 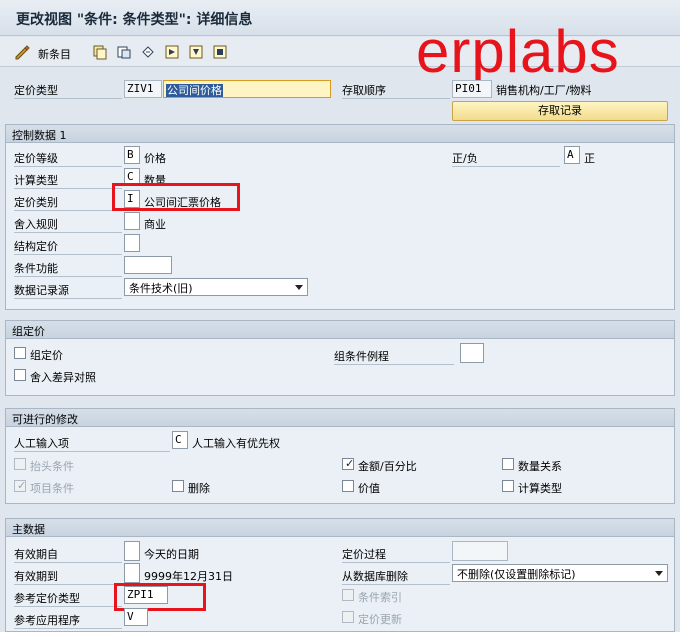 What do you see at coordinates (68, 576) in the screenshot?
I see `valid-to-label: 有效期到` at bounding box center [68, 576].